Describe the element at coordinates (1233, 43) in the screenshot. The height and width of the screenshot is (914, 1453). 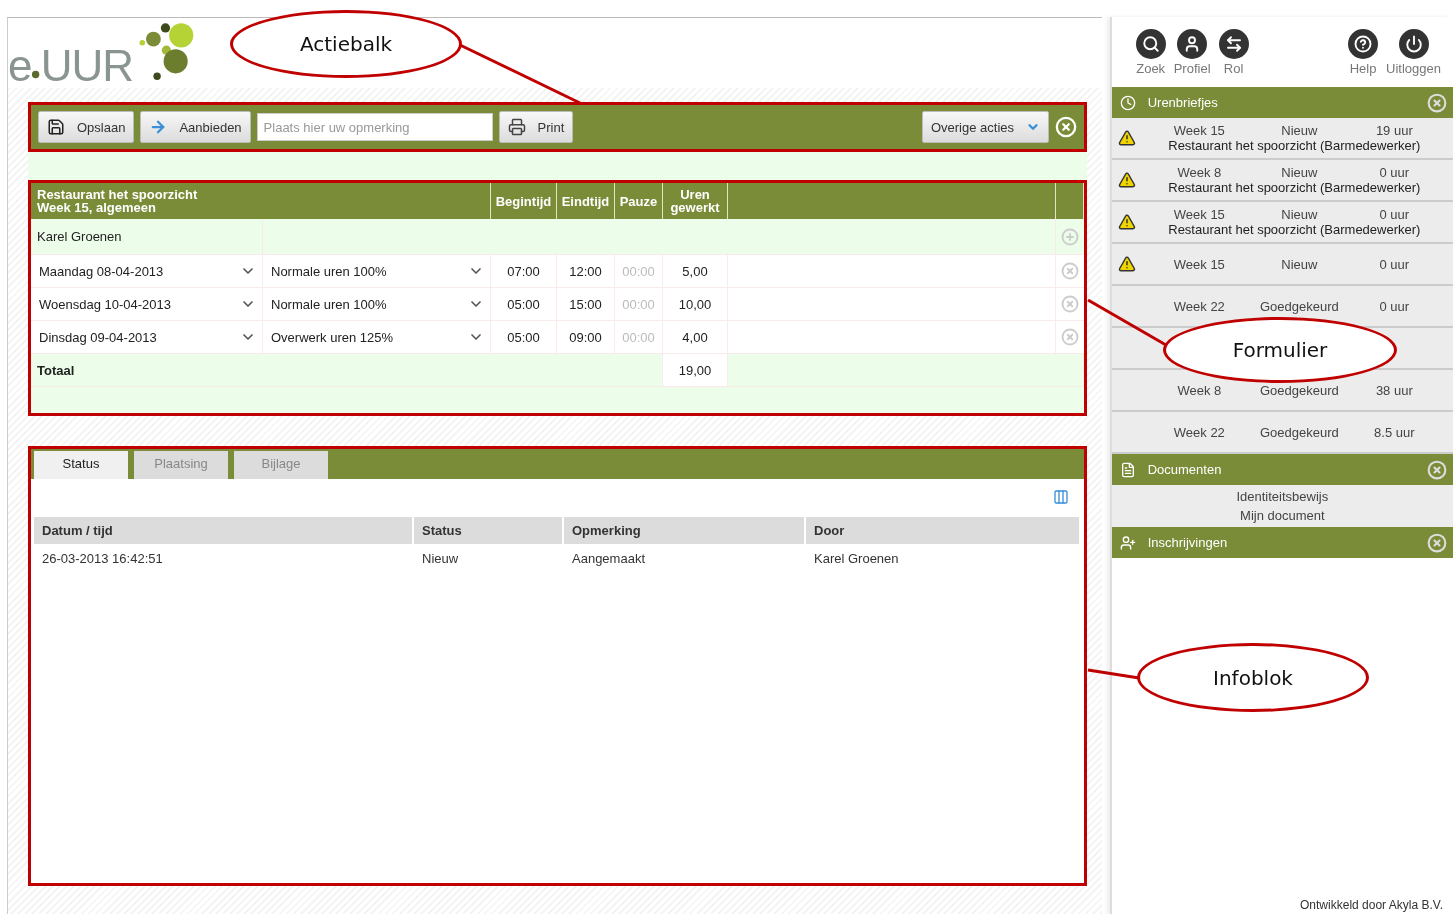
I see `swap-arrows-icon` at that location.